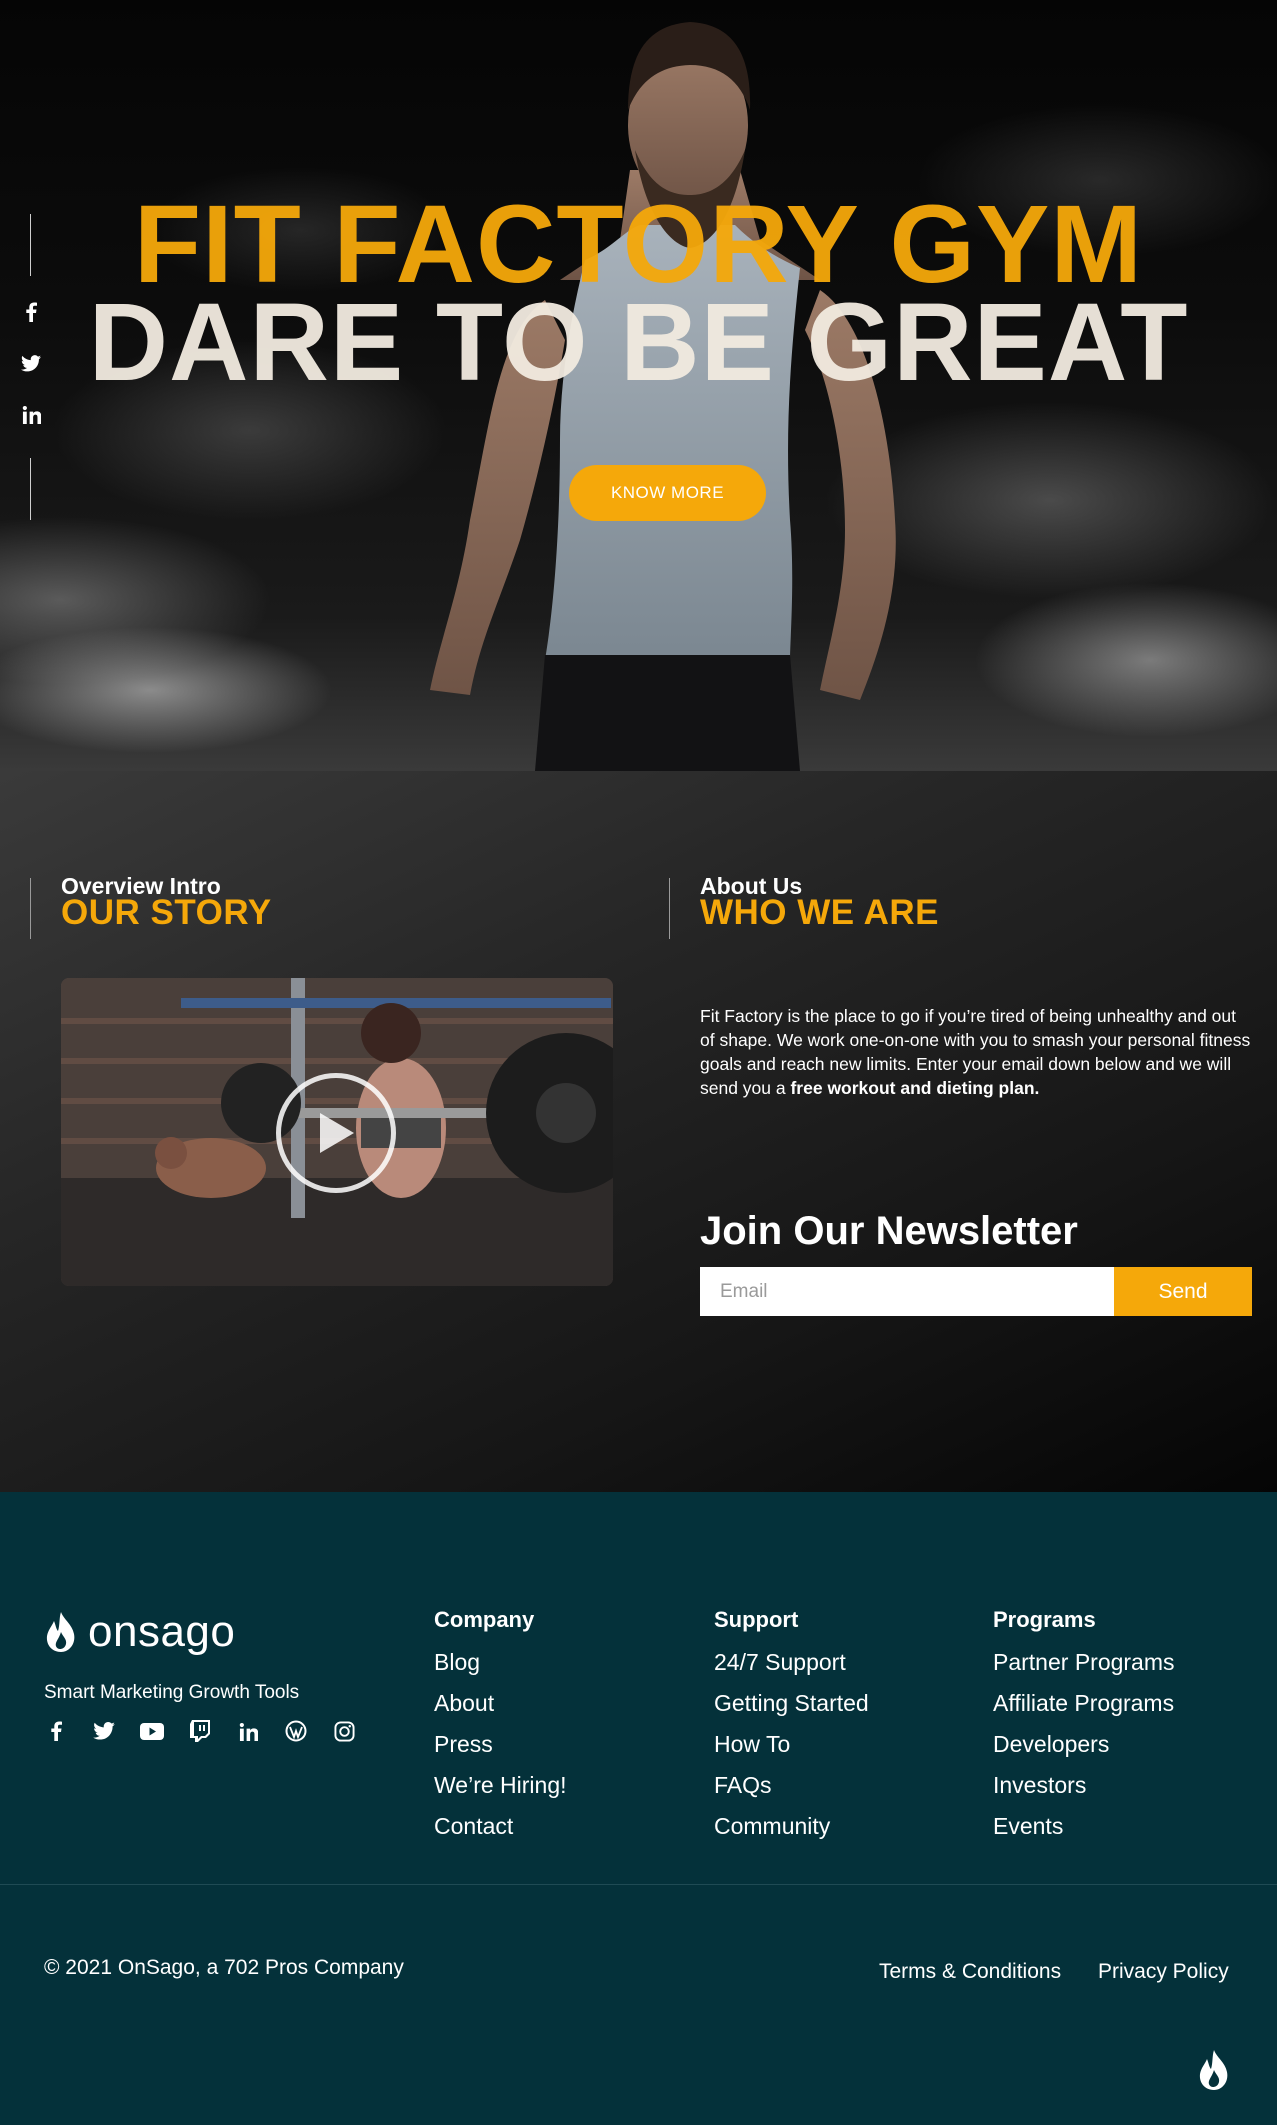 This screenshot has width=1277, height=2125. Describe the element at coordinates (669, 908) in the screenshot. I see `who-we-are-divider` at that location.